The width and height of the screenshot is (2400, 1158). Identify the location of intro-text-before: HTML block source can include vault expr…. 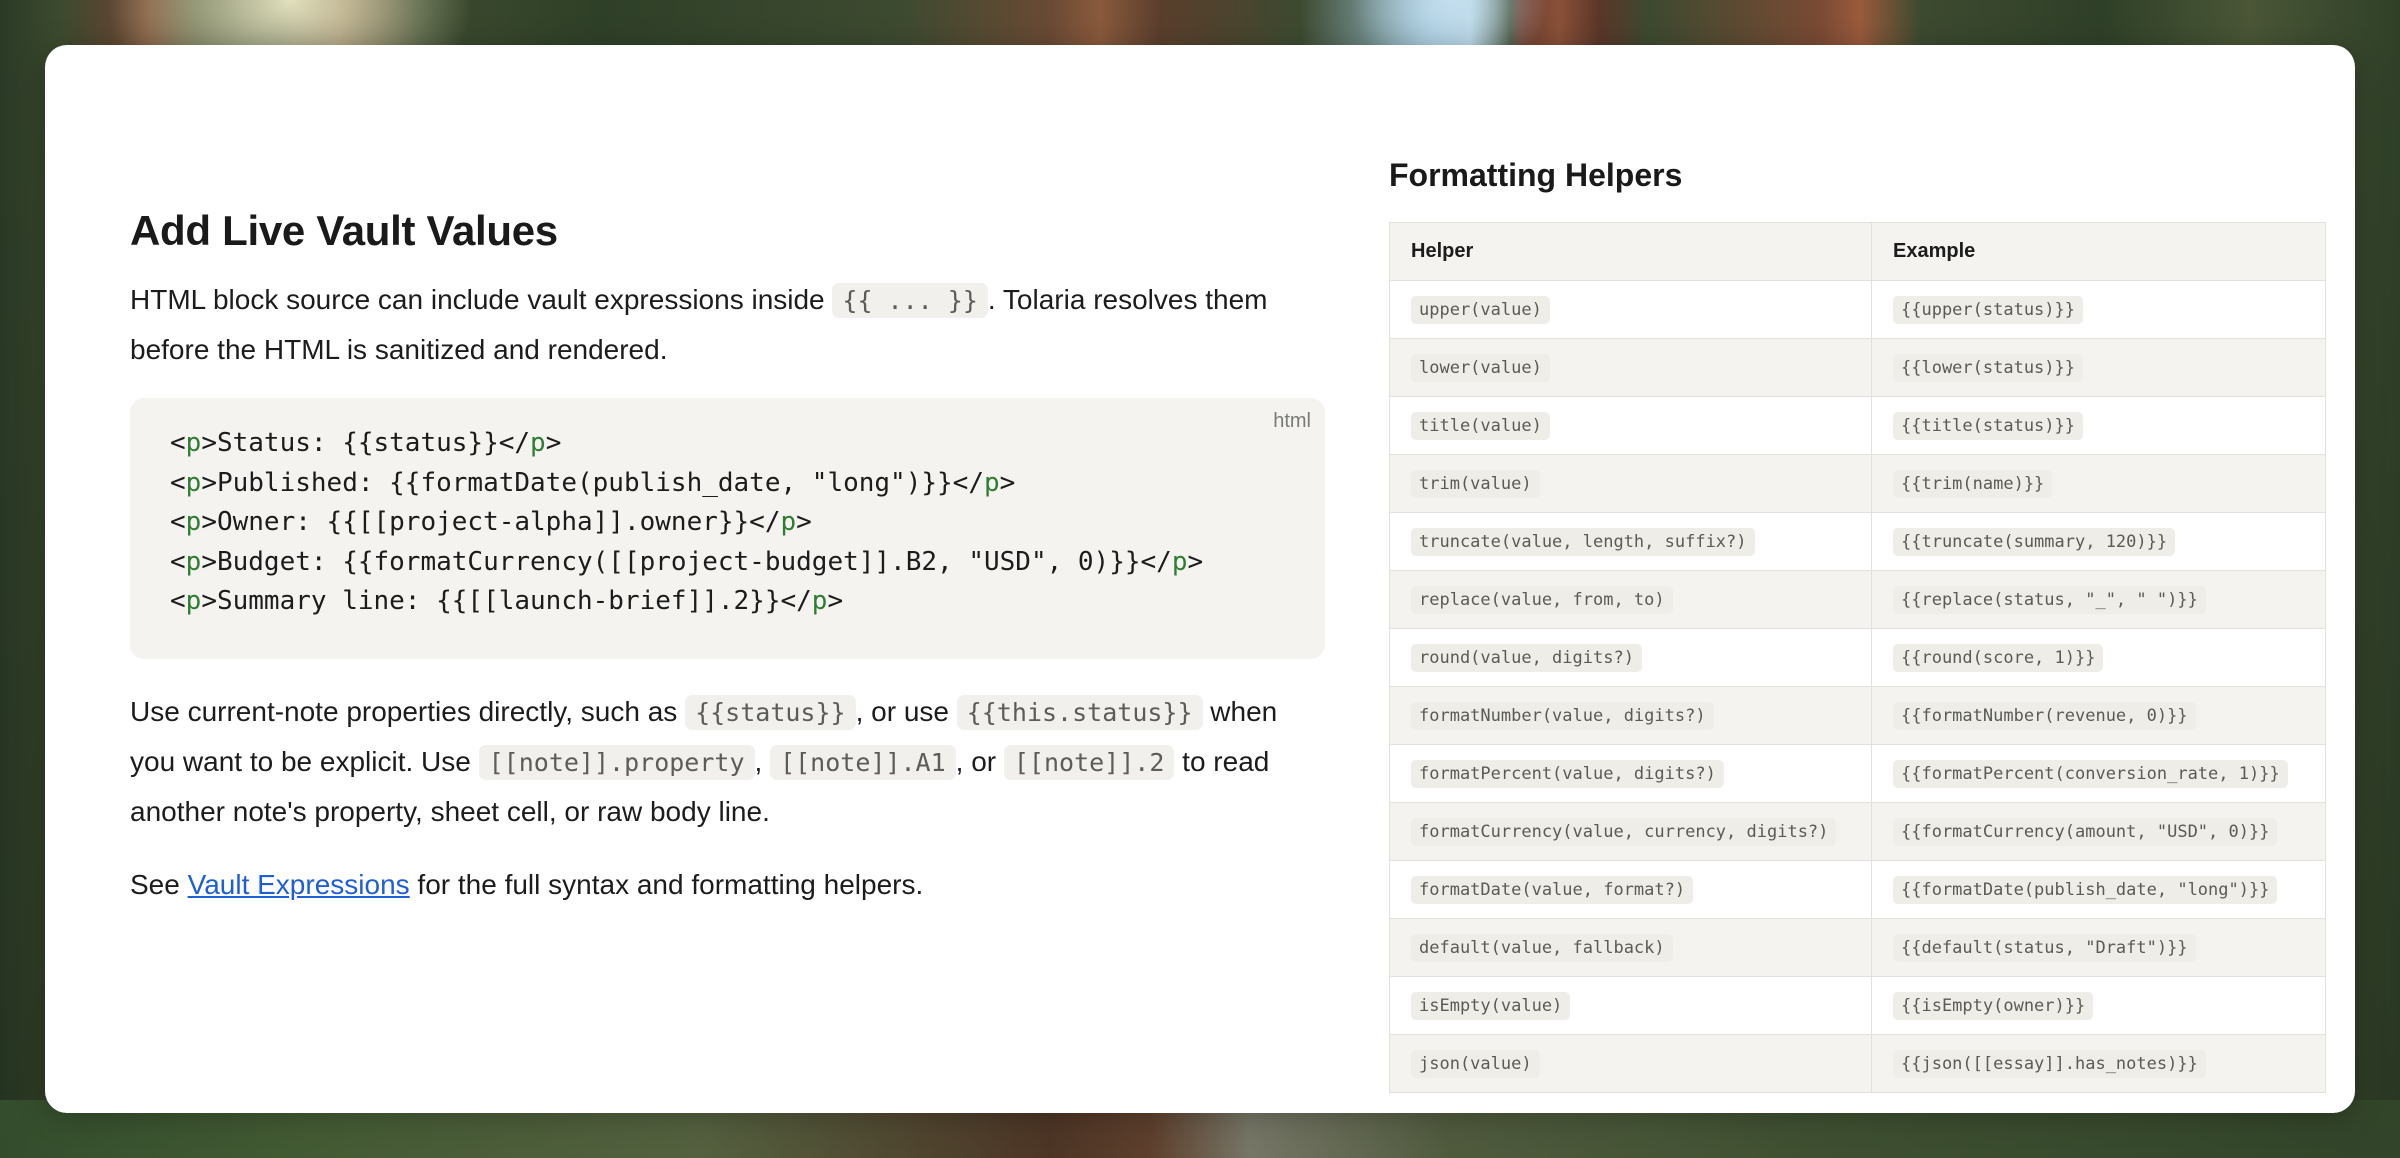
(481, 299).